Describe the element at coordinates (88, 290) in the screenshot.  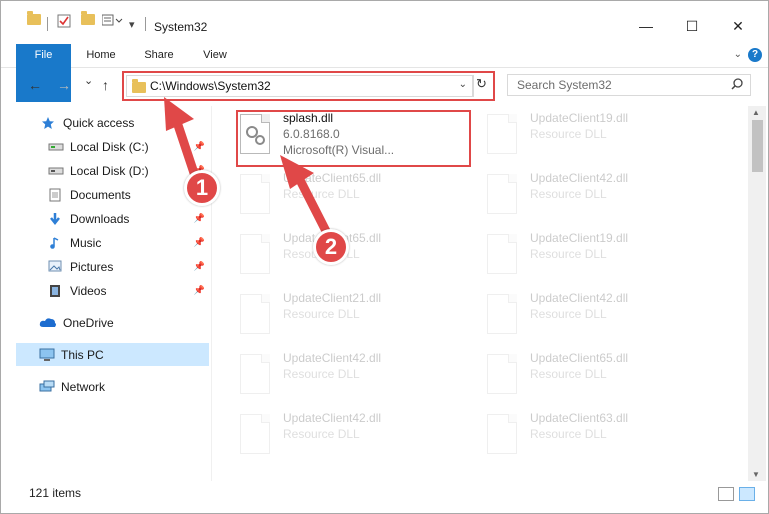
I see `sidebar-item-label: Videos` at that location.